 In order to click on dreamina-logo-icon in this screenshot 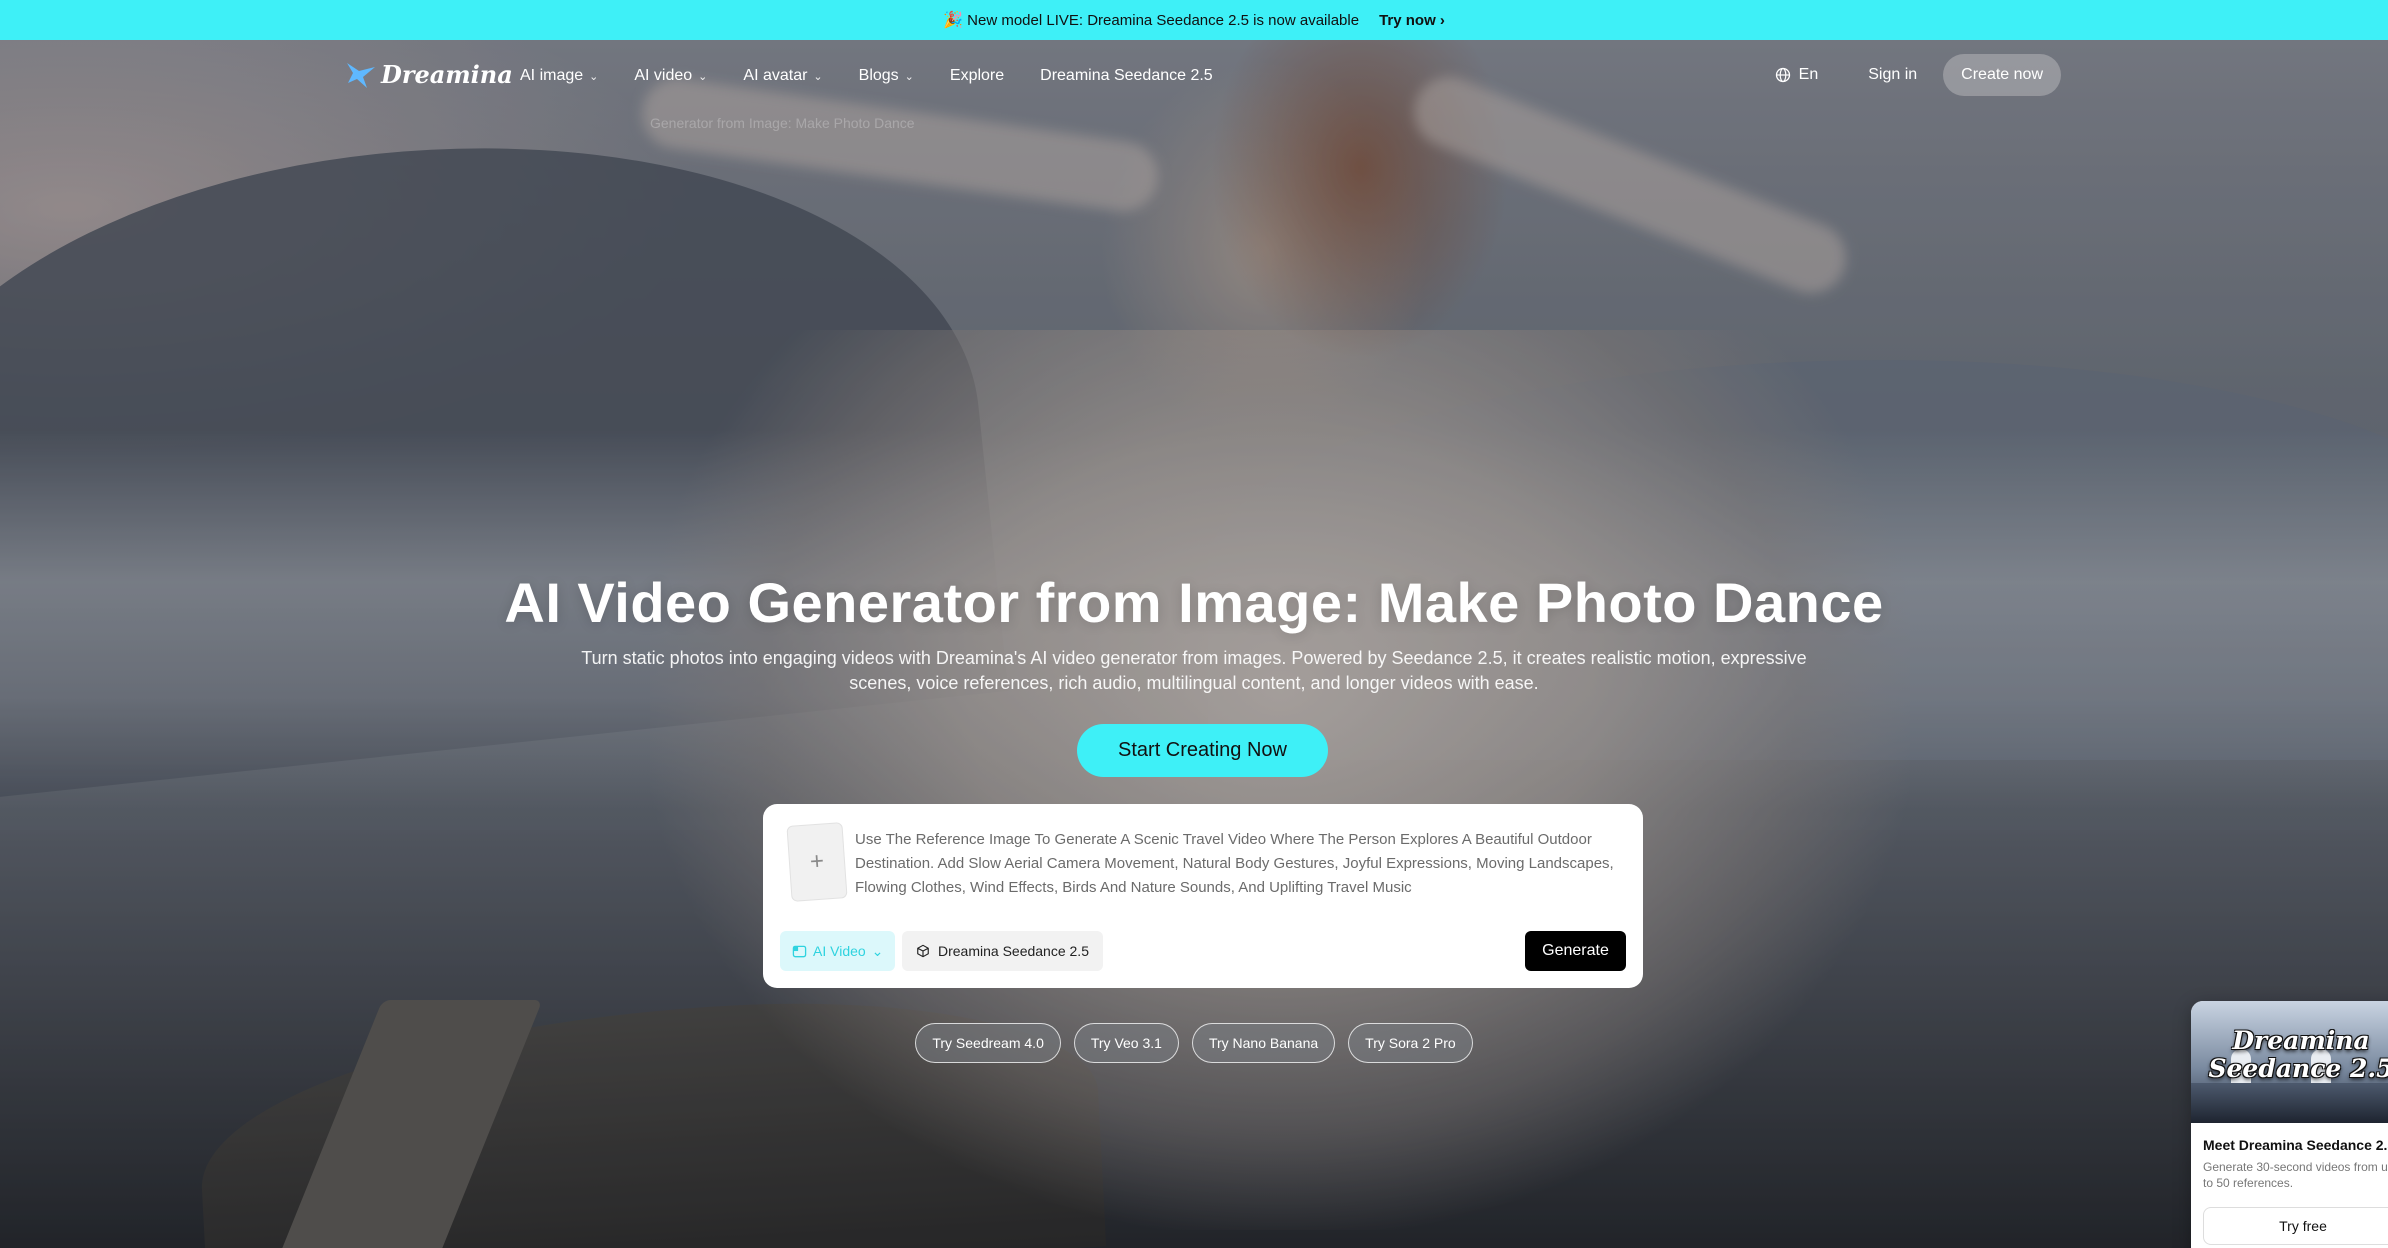, I will do `click(361, 75)`.